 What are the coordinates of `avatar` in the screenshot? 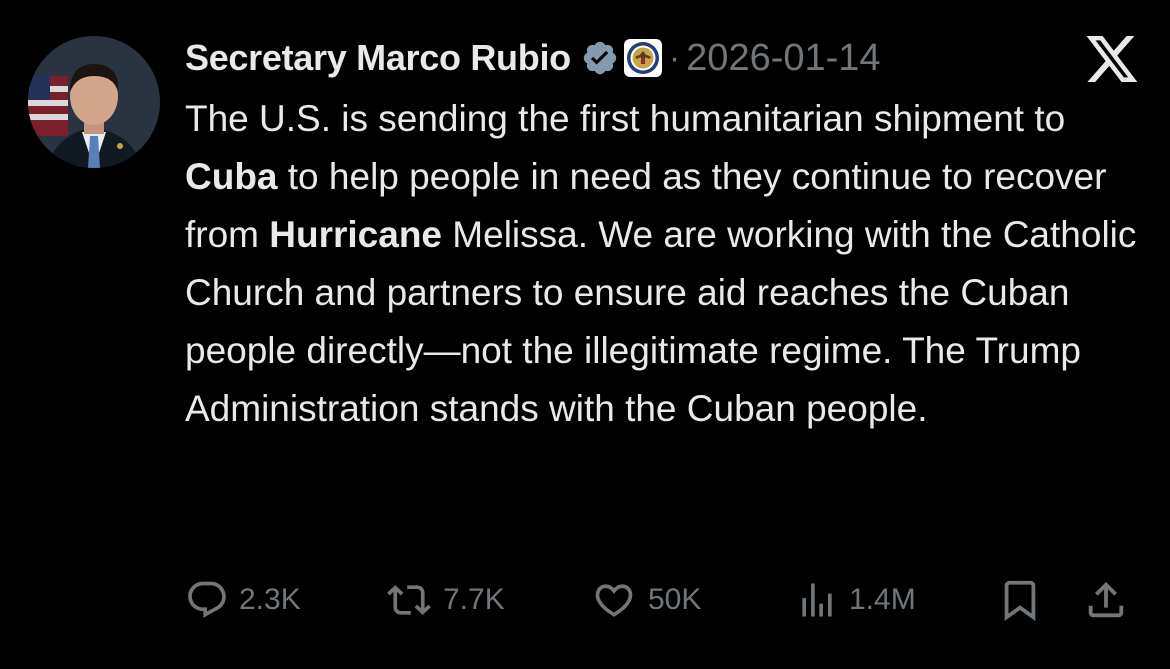 It's located at (94, 102).